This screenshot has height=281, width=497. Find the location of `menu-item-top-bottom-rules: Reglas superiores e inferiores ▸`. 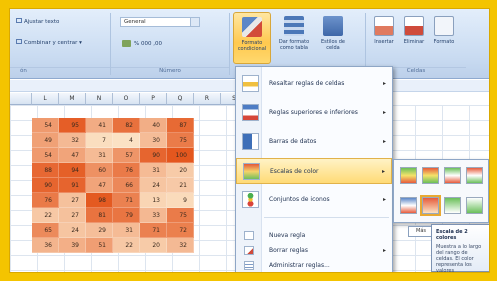

menu-item-top-bottom-rules: Reglas superiores e inferiores ▸ is located at coordinates (314, 113).